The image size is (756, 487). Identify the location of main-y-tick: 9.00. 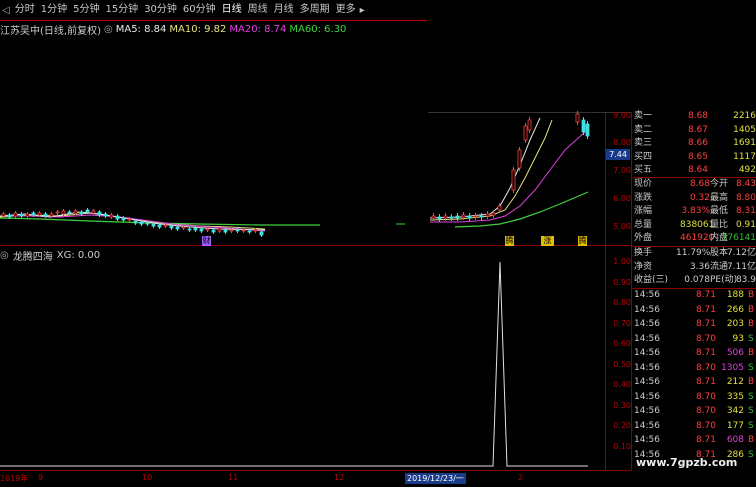
(622, 115).